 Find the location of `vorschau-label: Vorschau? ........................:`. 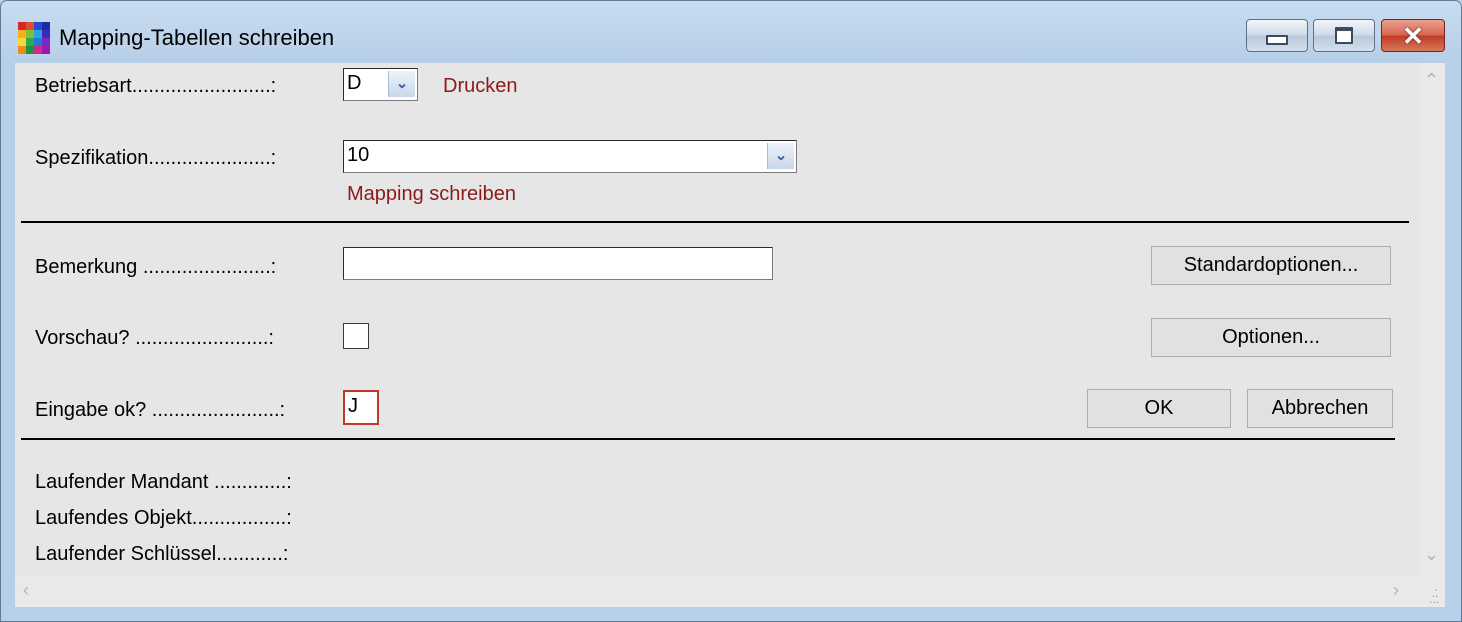

vorschau-label: Vorschau? ........................: is located at coordinates (154, 338).